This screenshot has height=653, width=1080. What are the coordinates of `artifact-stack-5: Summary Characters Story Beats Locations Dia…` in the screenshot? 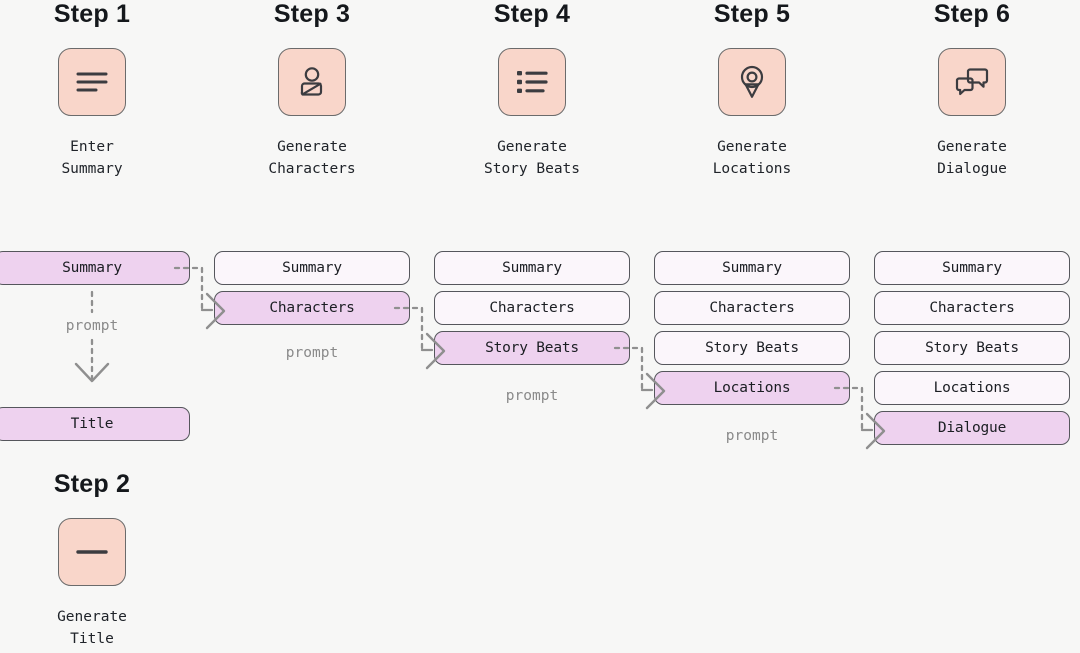 It's located at (972, 351).